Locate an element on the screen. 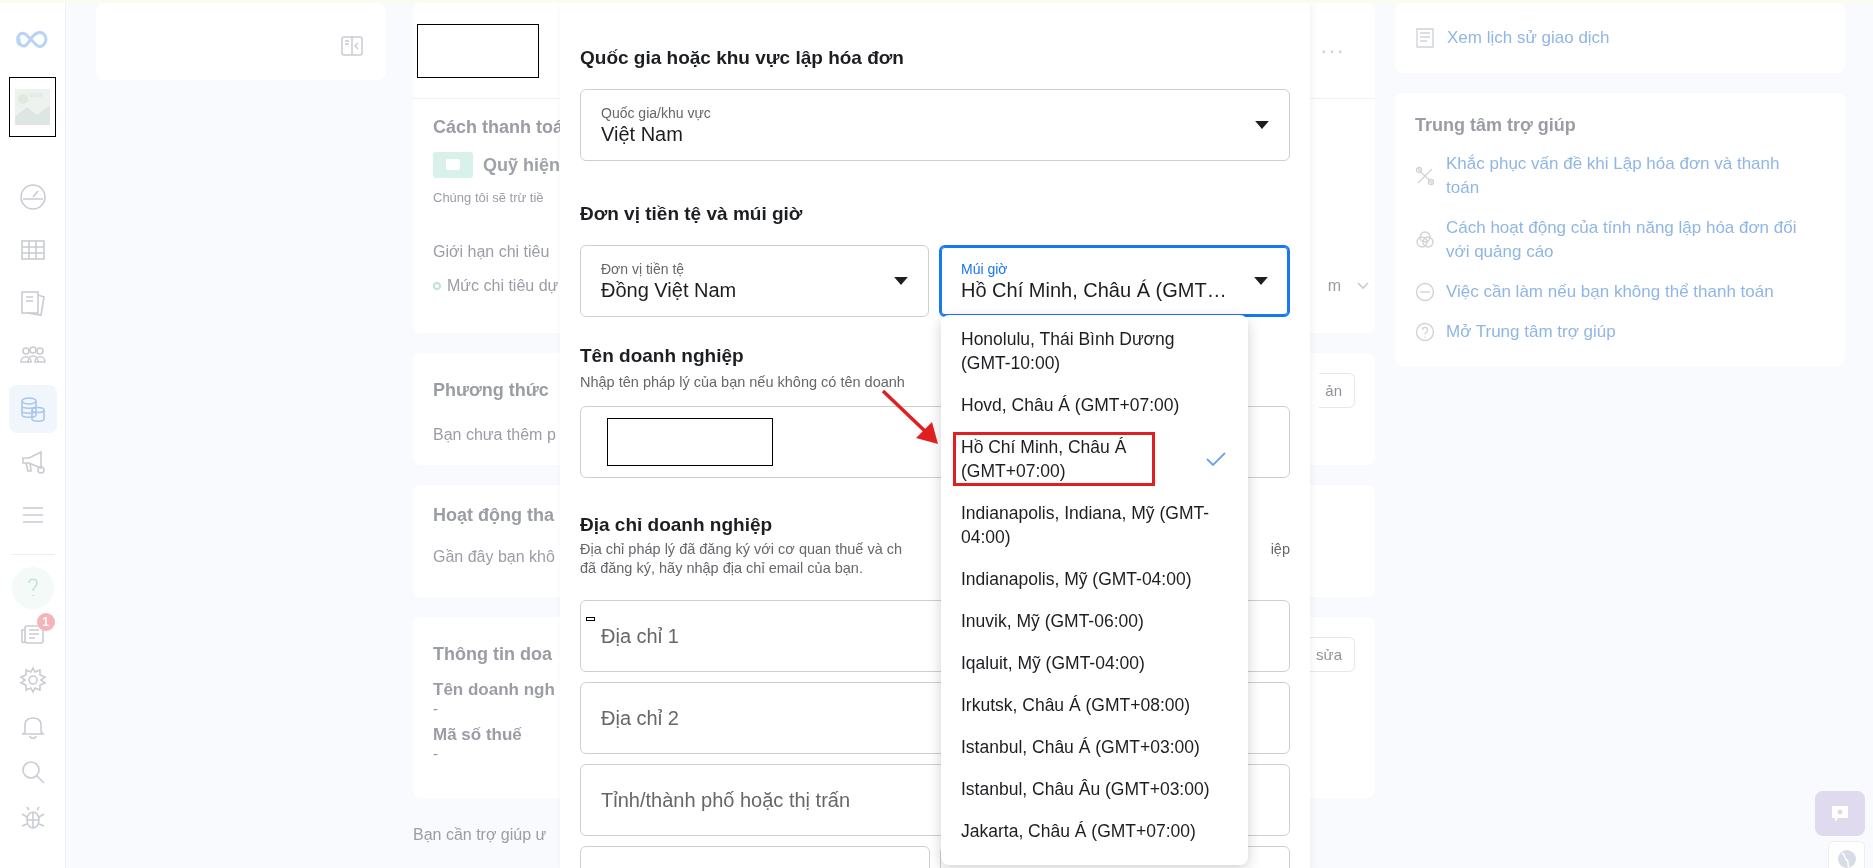 The height and width of the screenshot is (868, 1873). section-heading: Địa chỉ doanh nghiệp is located at coordinates (676, 525).